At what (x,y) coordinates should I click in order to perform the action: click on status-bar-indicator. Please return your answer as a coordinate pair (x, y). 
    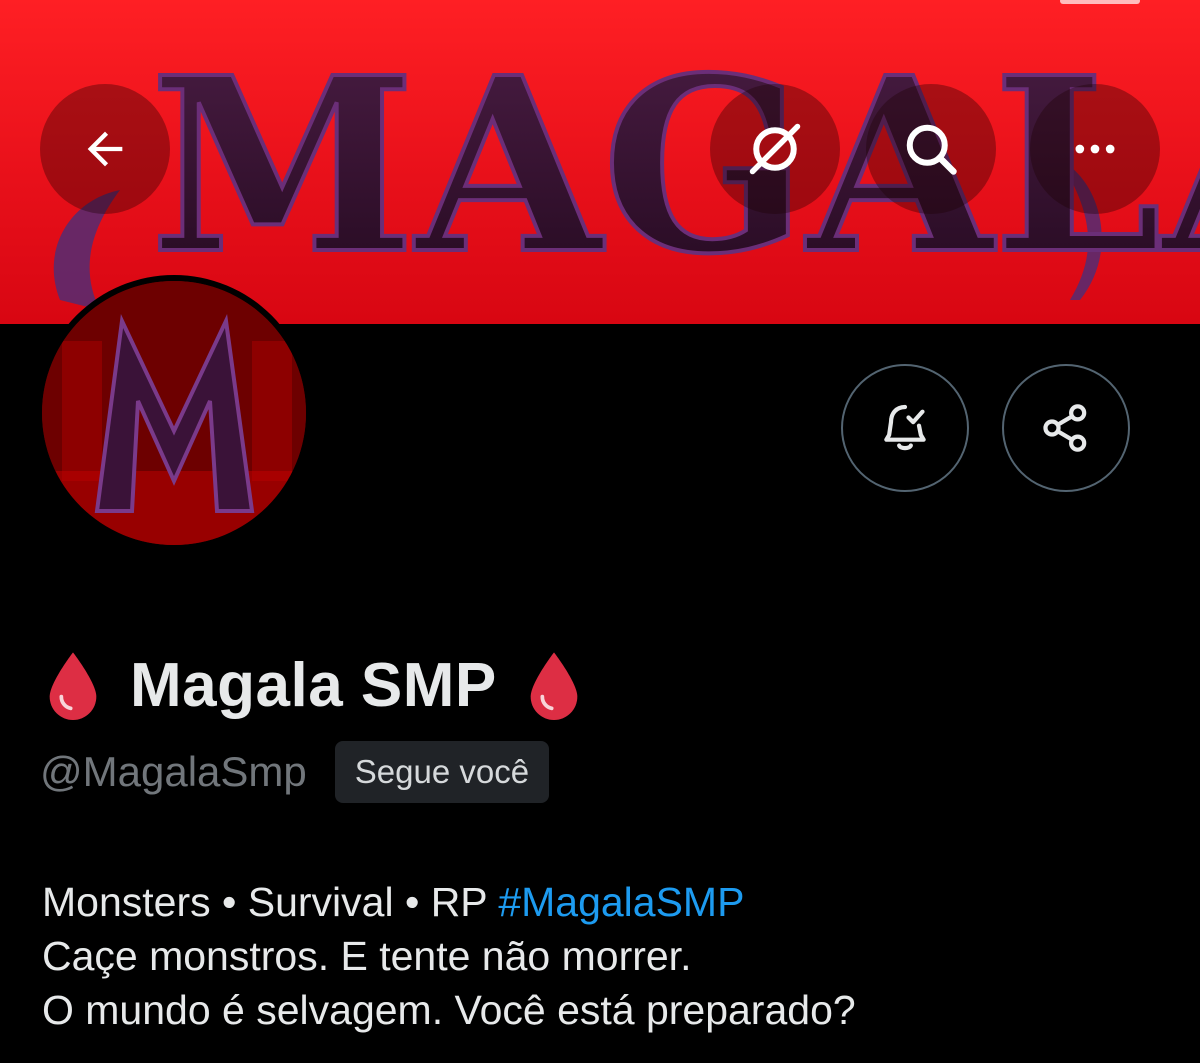
    Looking at the image, I should click on (1100, 2).